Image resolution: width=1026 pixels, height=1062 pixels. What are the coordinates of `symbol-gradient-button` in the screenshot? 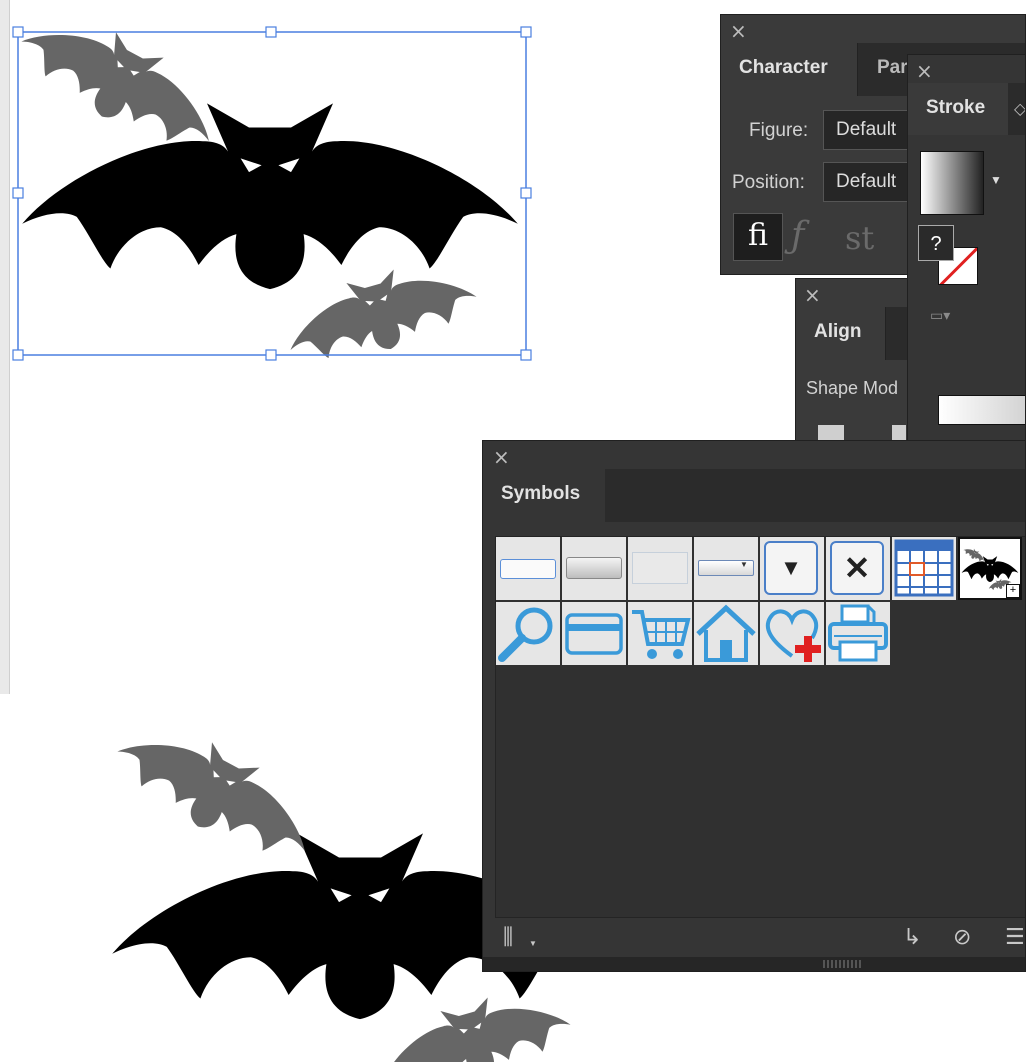 It's located at (594, 568).